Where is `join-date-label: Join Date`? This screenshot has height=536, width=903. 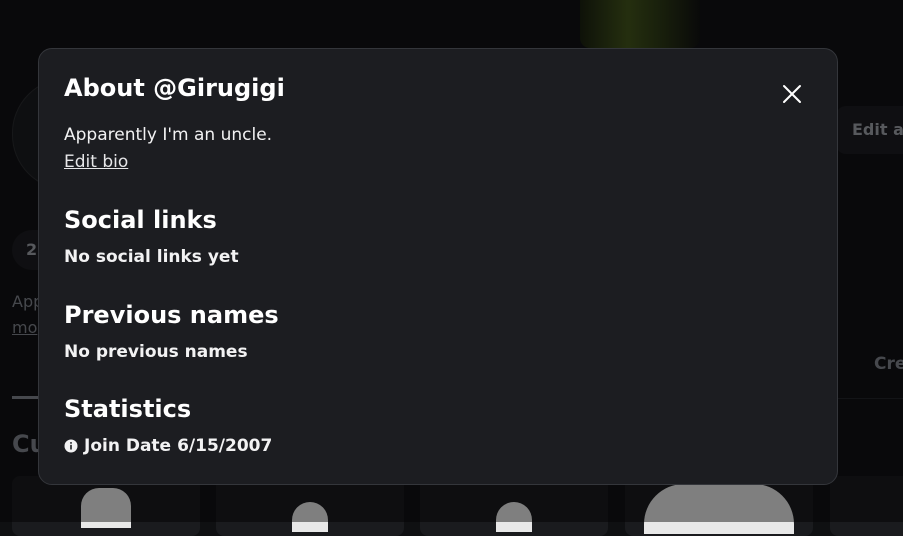
join-date-label: Join Date is located at coordinates (128, 446).